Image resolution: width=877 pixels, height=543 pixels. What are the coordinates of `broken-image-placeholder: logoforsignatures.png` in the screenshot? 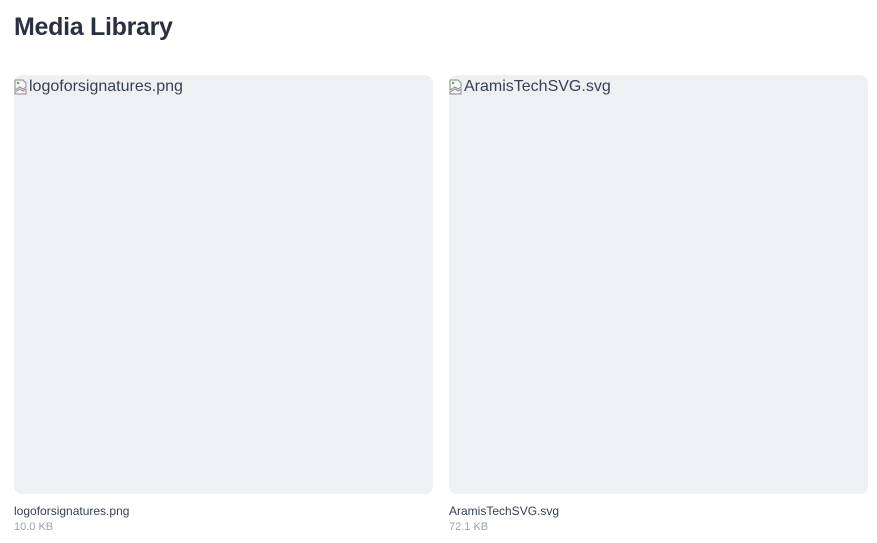 It's located at (98, 87).